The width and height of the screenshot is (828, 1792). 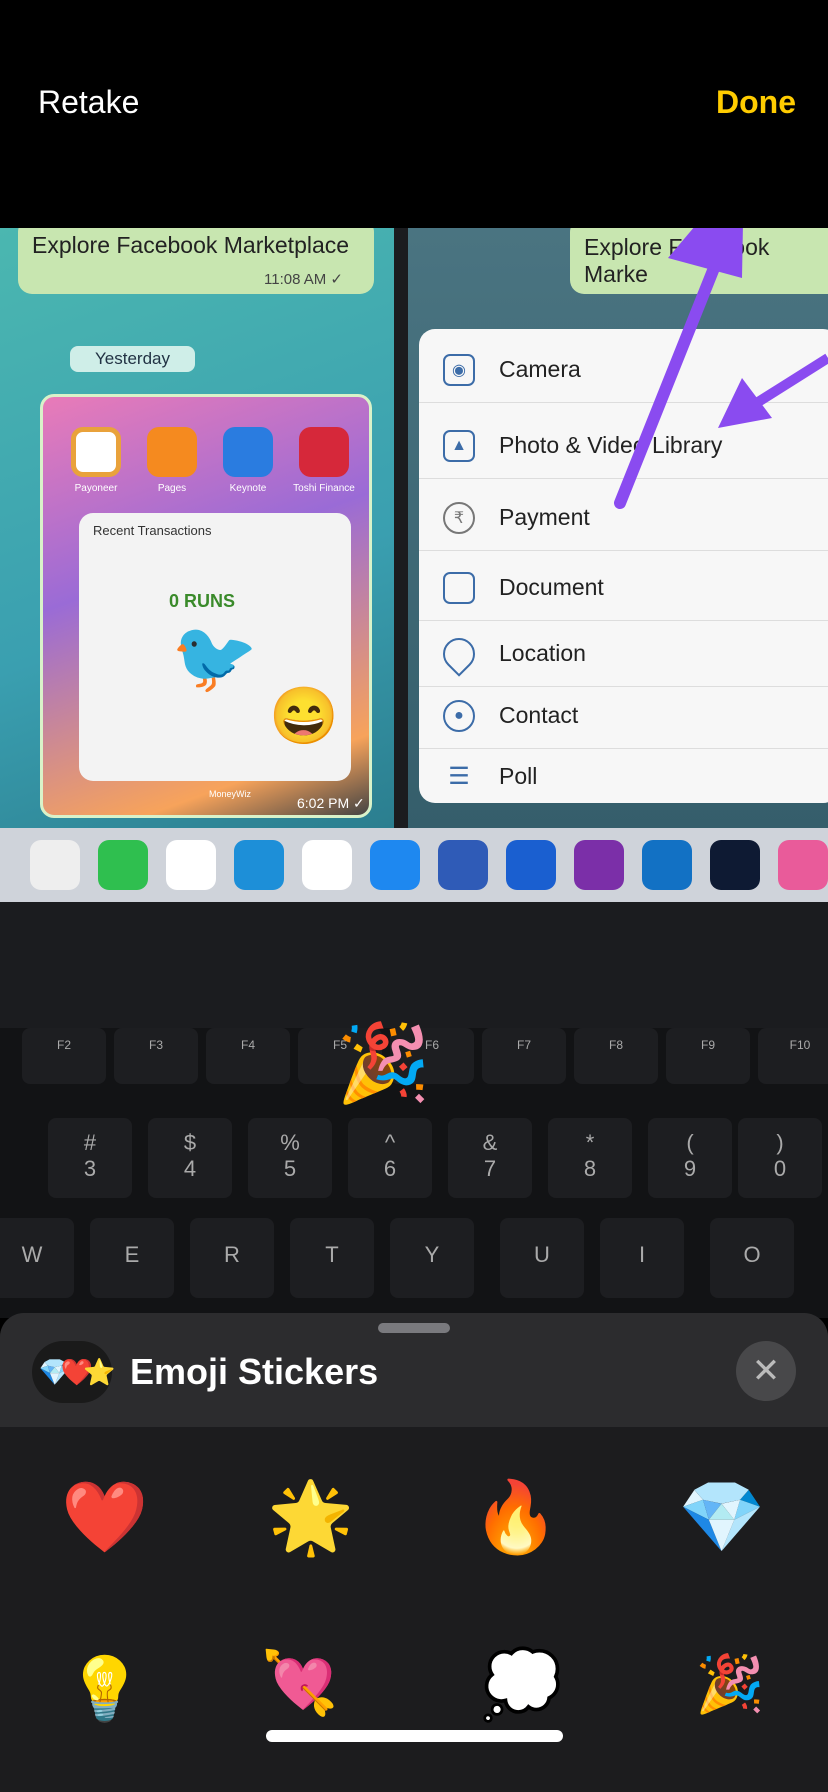 I want to click on sticker-fire: 🔥, so click(x=516, y=1517).